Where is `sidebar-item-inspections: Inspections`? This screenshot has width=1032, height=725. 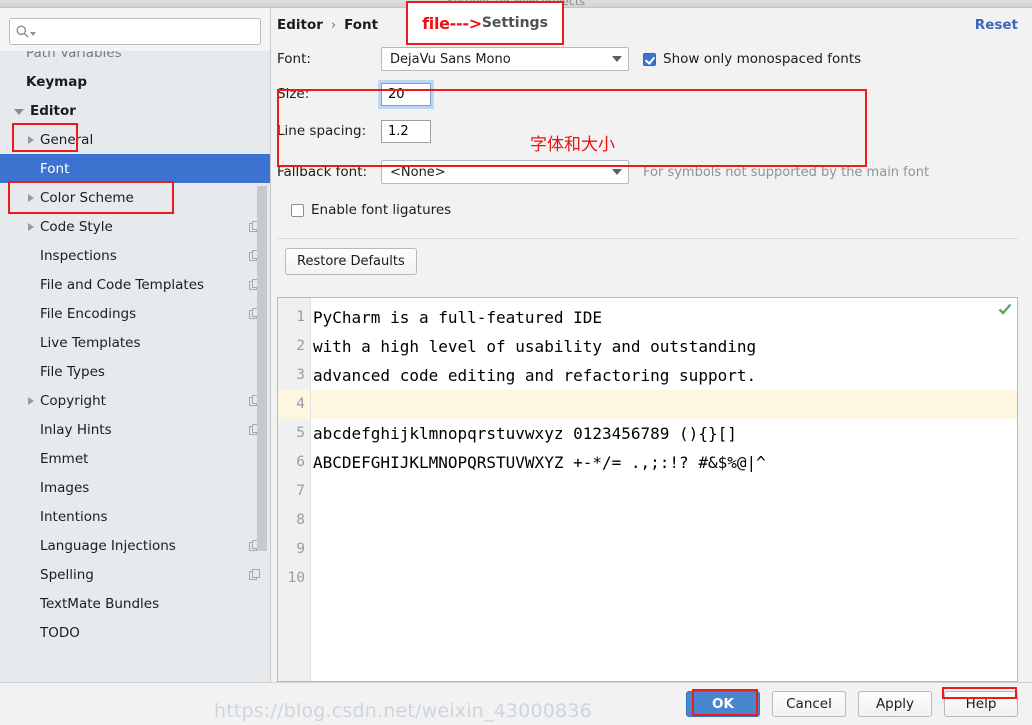
sidebar-item-inspections: Inspections is located at coordinates (135, 255).